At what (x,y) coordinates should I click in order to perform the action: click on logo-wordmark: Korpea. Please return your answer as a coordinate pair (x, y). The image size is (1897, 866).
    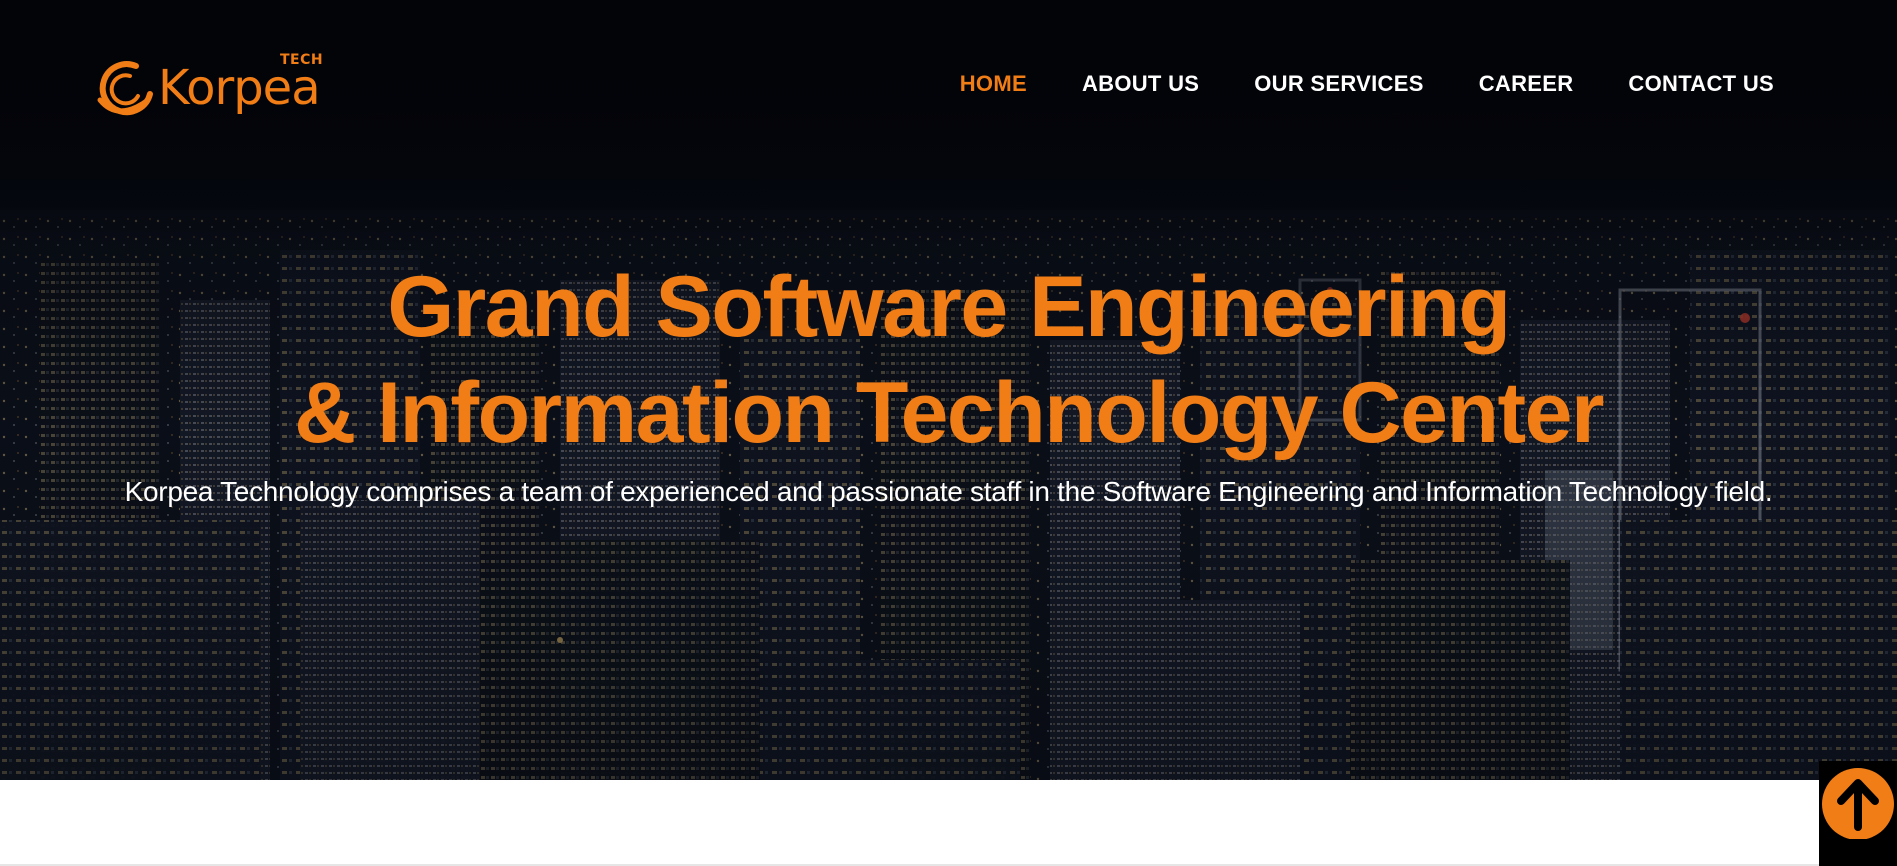
    Looking at the image, I should click on (239, 88).